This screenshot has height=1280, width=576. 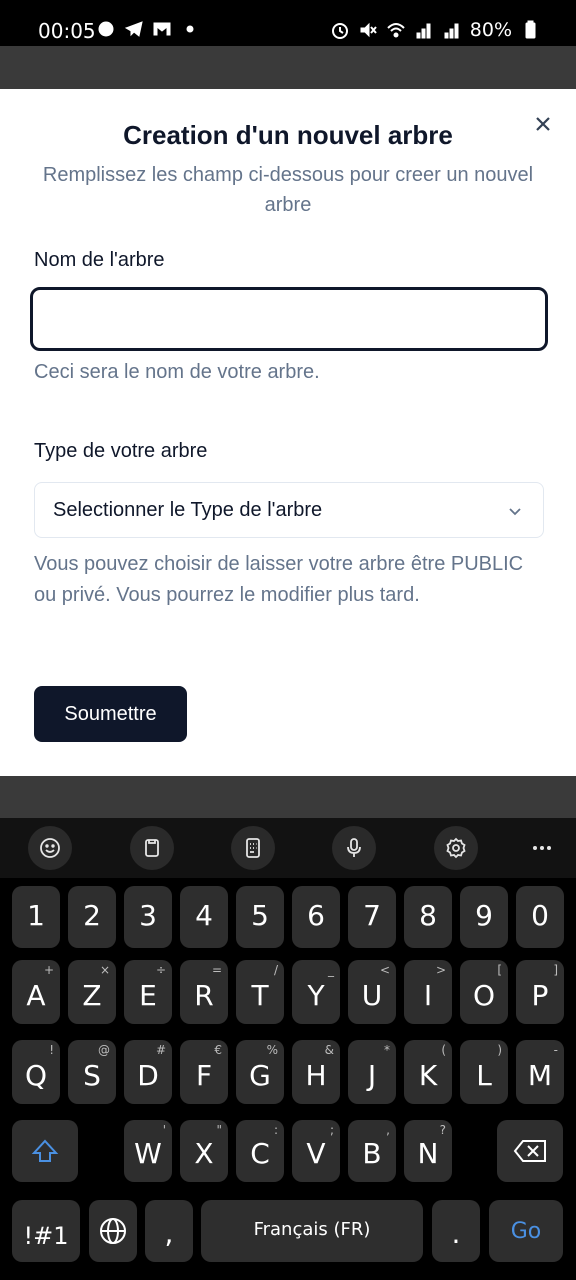 What do you see at coordinates (204, 995) in the screenshot?
I see `key-label: R` at bounding box center [204, 995].